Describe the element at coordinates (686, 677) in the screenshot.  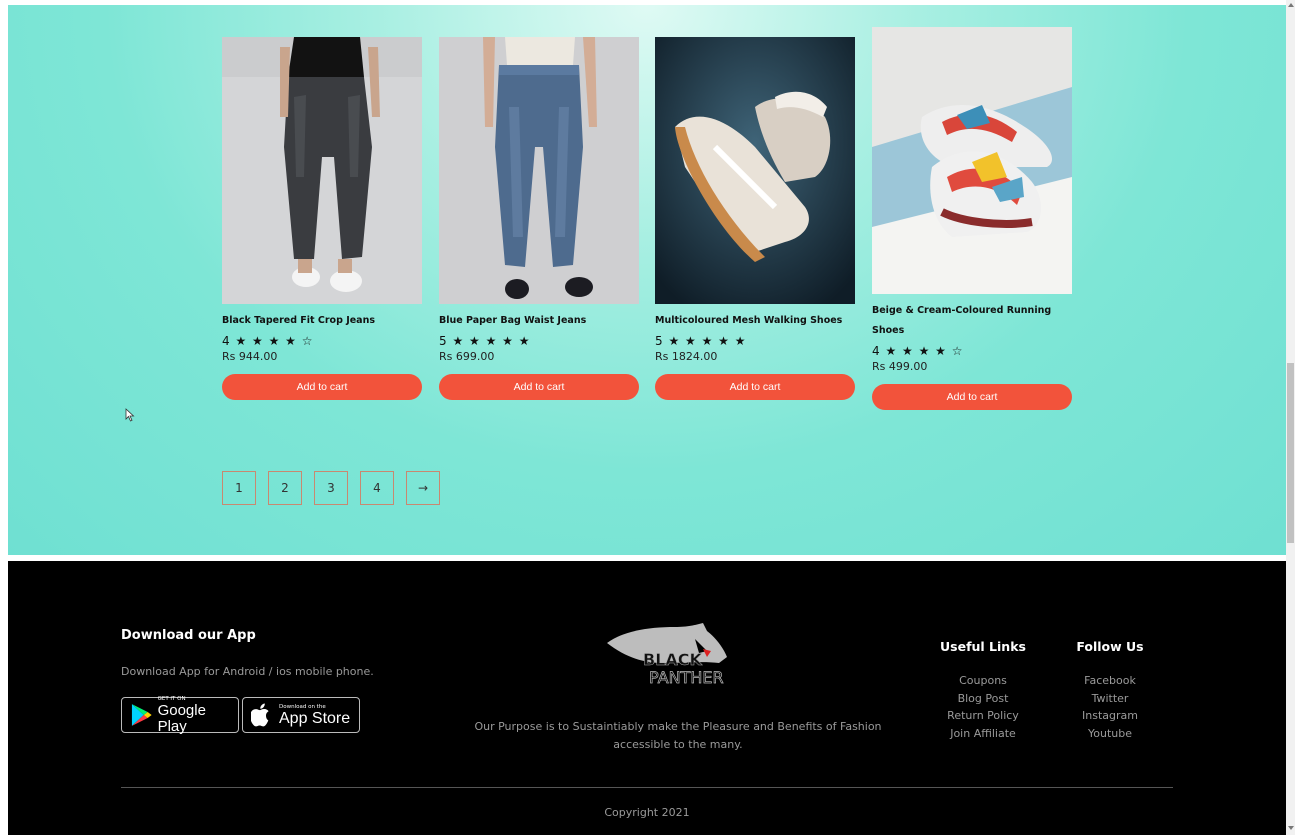
I see `logo-text-panther: PANTHER` at that location.